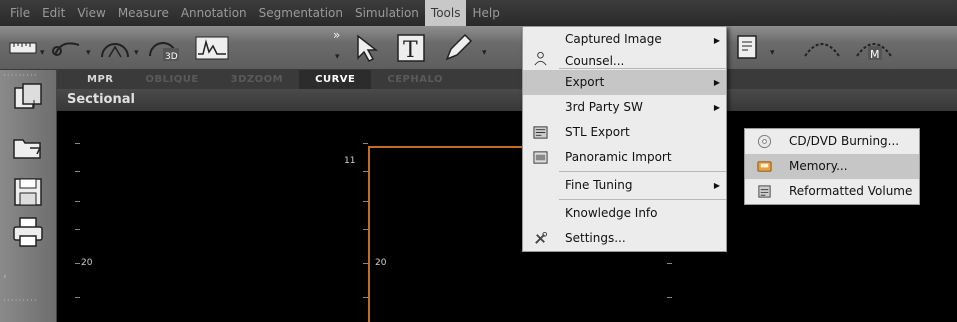 The width and height of the screenshot is (957, 322). I want to click on 3d-measure-button: 3D, so click(164, 48).